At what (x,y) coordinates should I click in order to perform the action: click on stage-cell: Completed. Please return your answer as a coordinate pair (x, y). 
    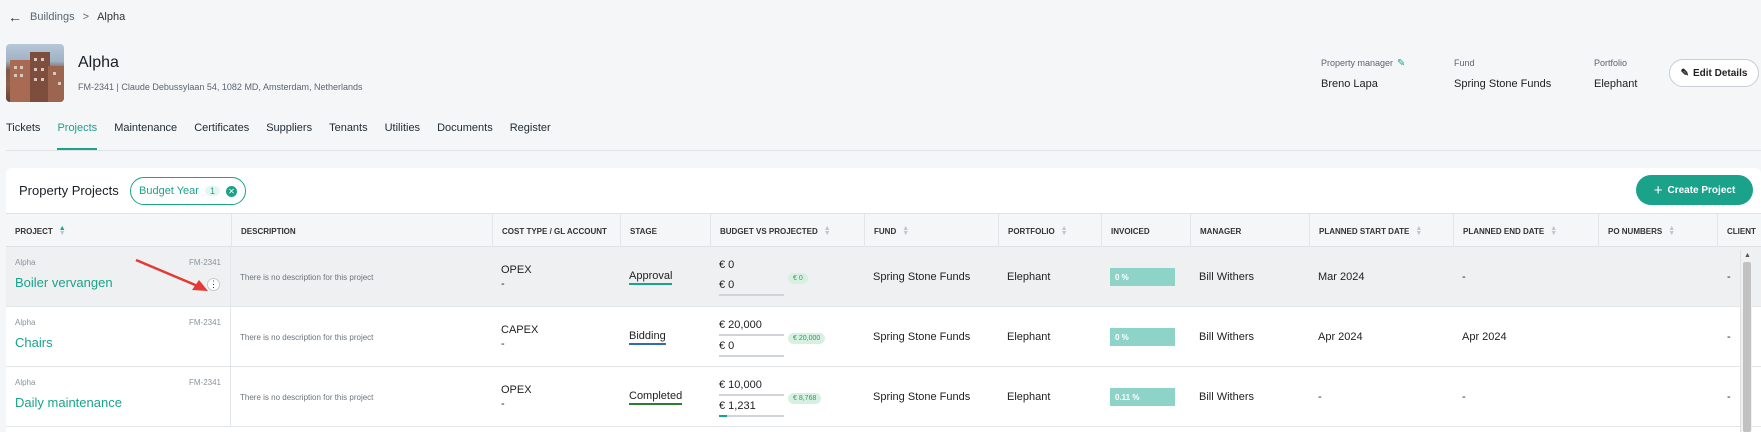
    Looking at the image, I should click on (665, 397).